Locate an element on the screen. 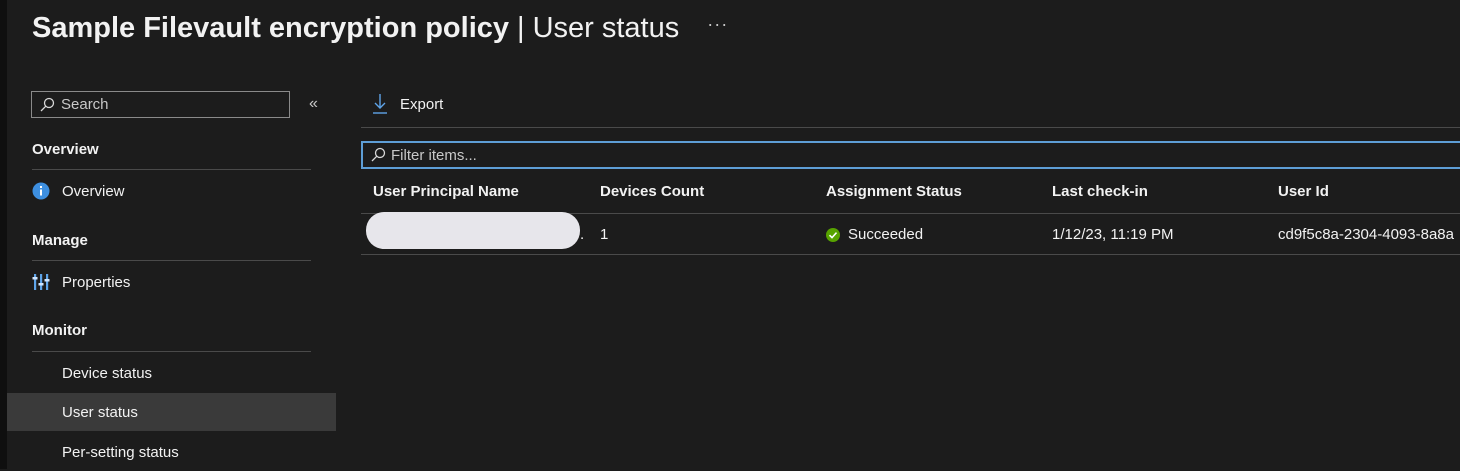 Image resolution: width=1460 pixels, height=471 pixels. collapse-sidebar-button: « is located at coordinates (313, 104).